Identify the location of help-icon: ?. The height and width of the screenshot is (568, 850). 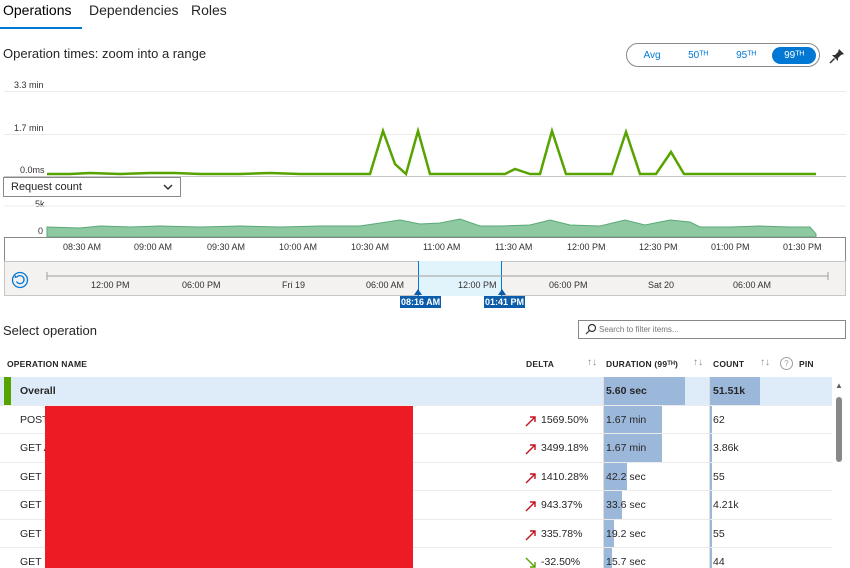
(786, 363).